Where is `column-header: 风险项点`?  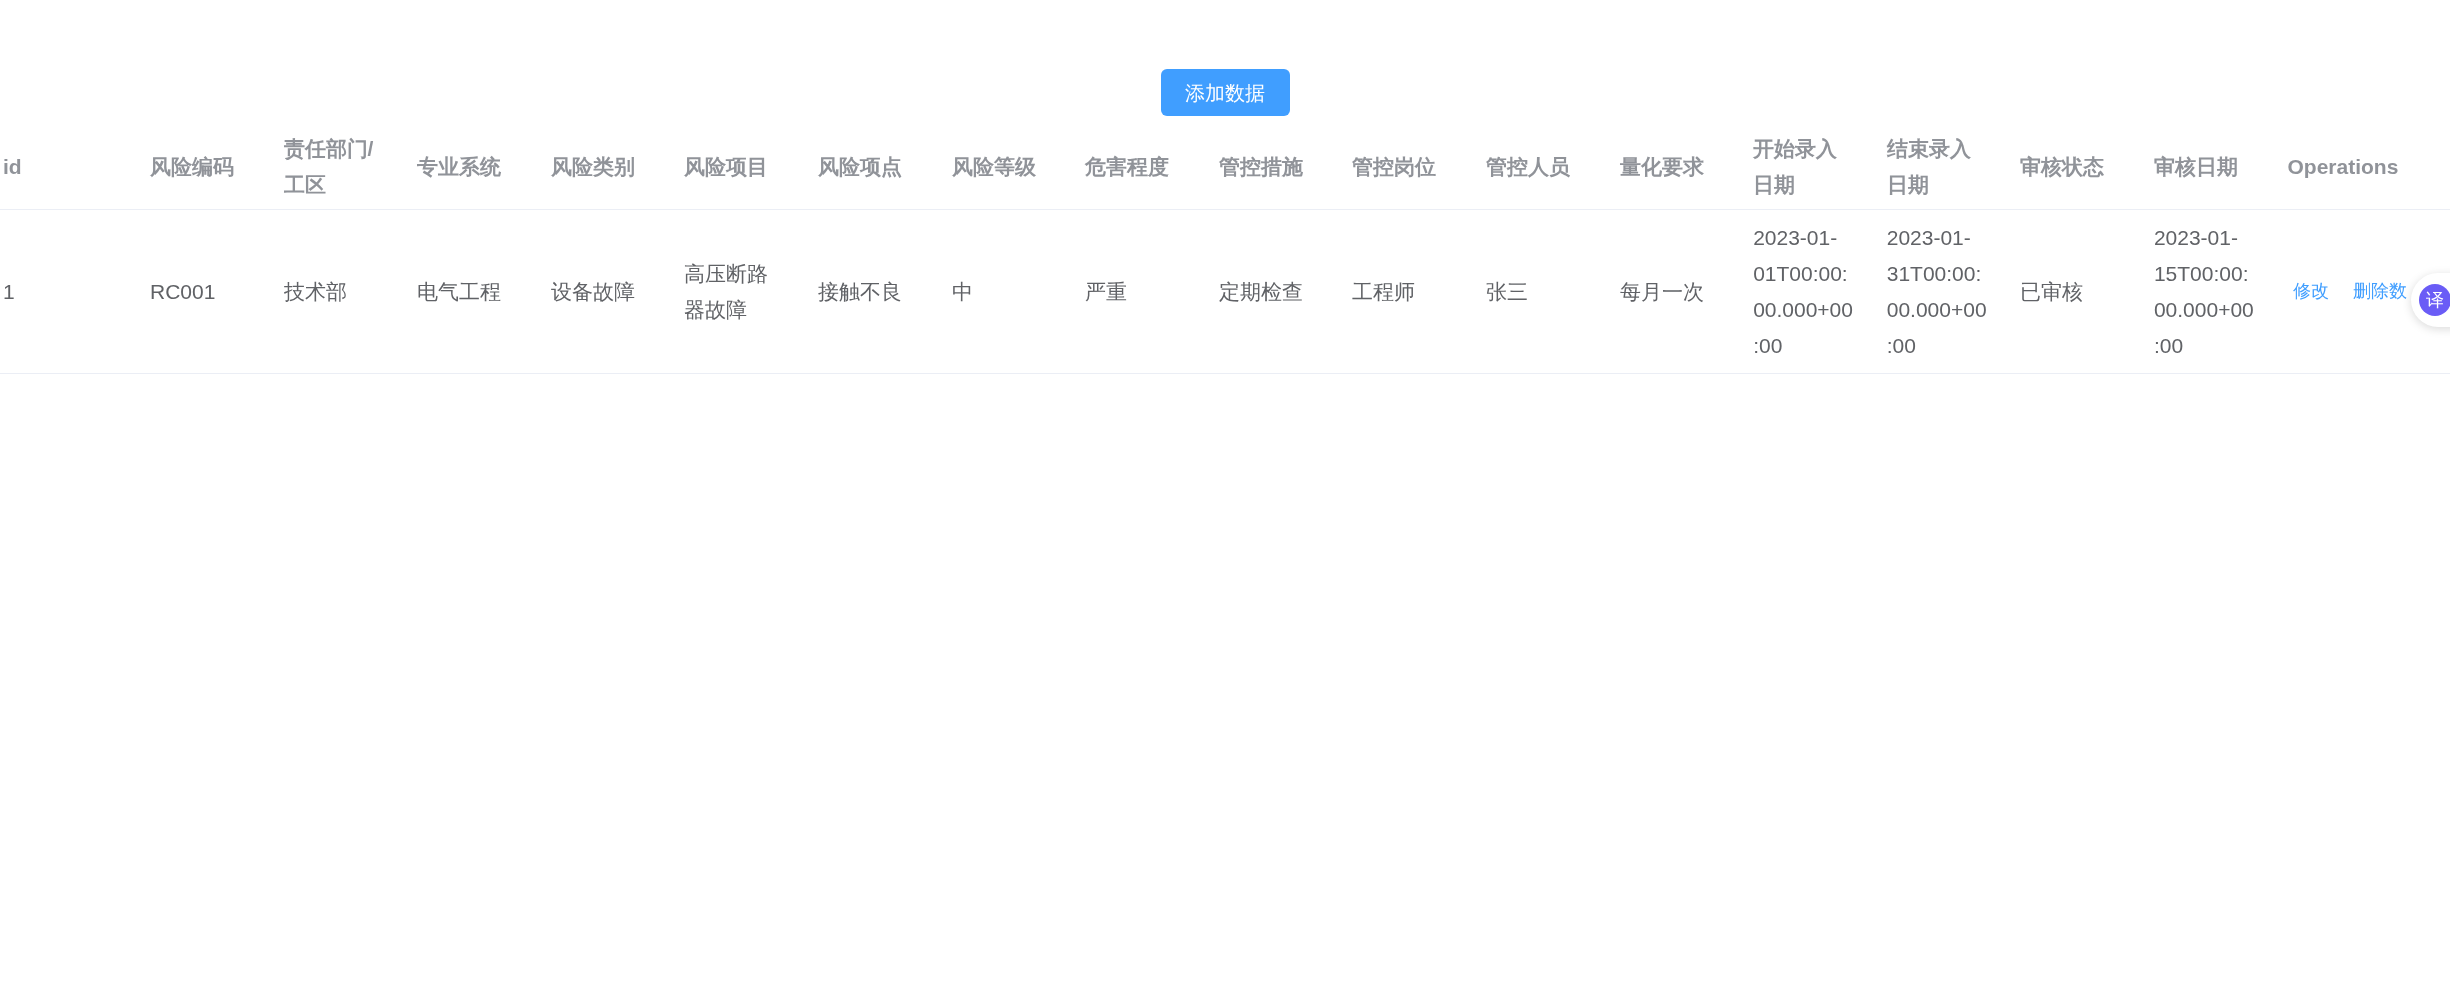
column-header: 风险项点 is located at coordinates (860, 167).